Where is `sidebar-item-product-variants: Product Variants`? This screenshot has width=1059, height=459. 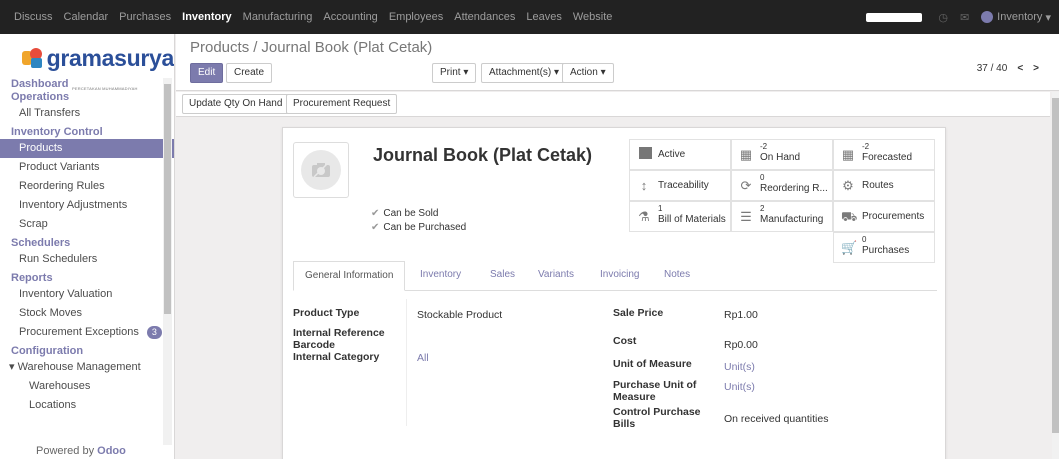
sidebar-item-product-variants: Product Variants is located at coordinates (87, 167).